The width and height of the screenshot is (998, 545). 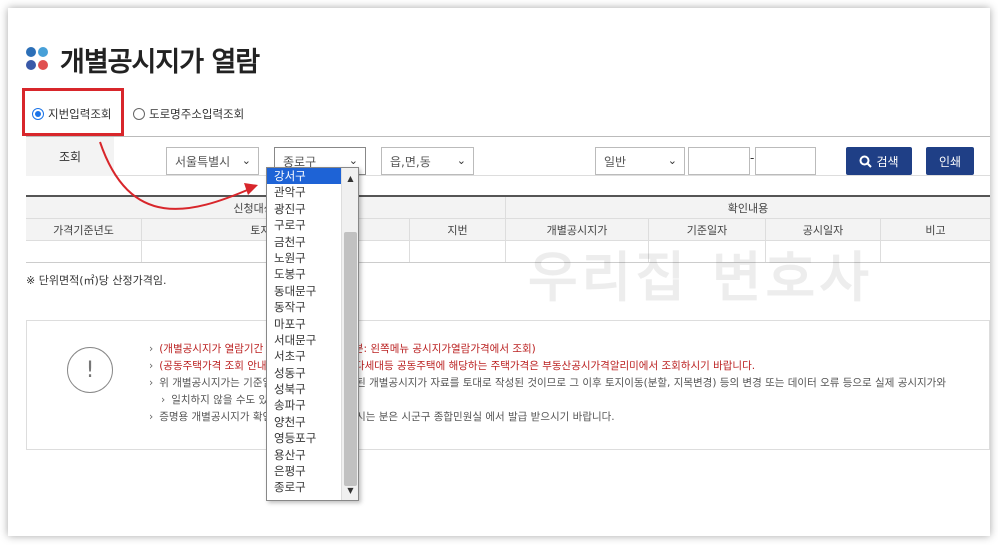 I want to click on title-row: 개별공시지가 열람, so click(x=143, y=59).